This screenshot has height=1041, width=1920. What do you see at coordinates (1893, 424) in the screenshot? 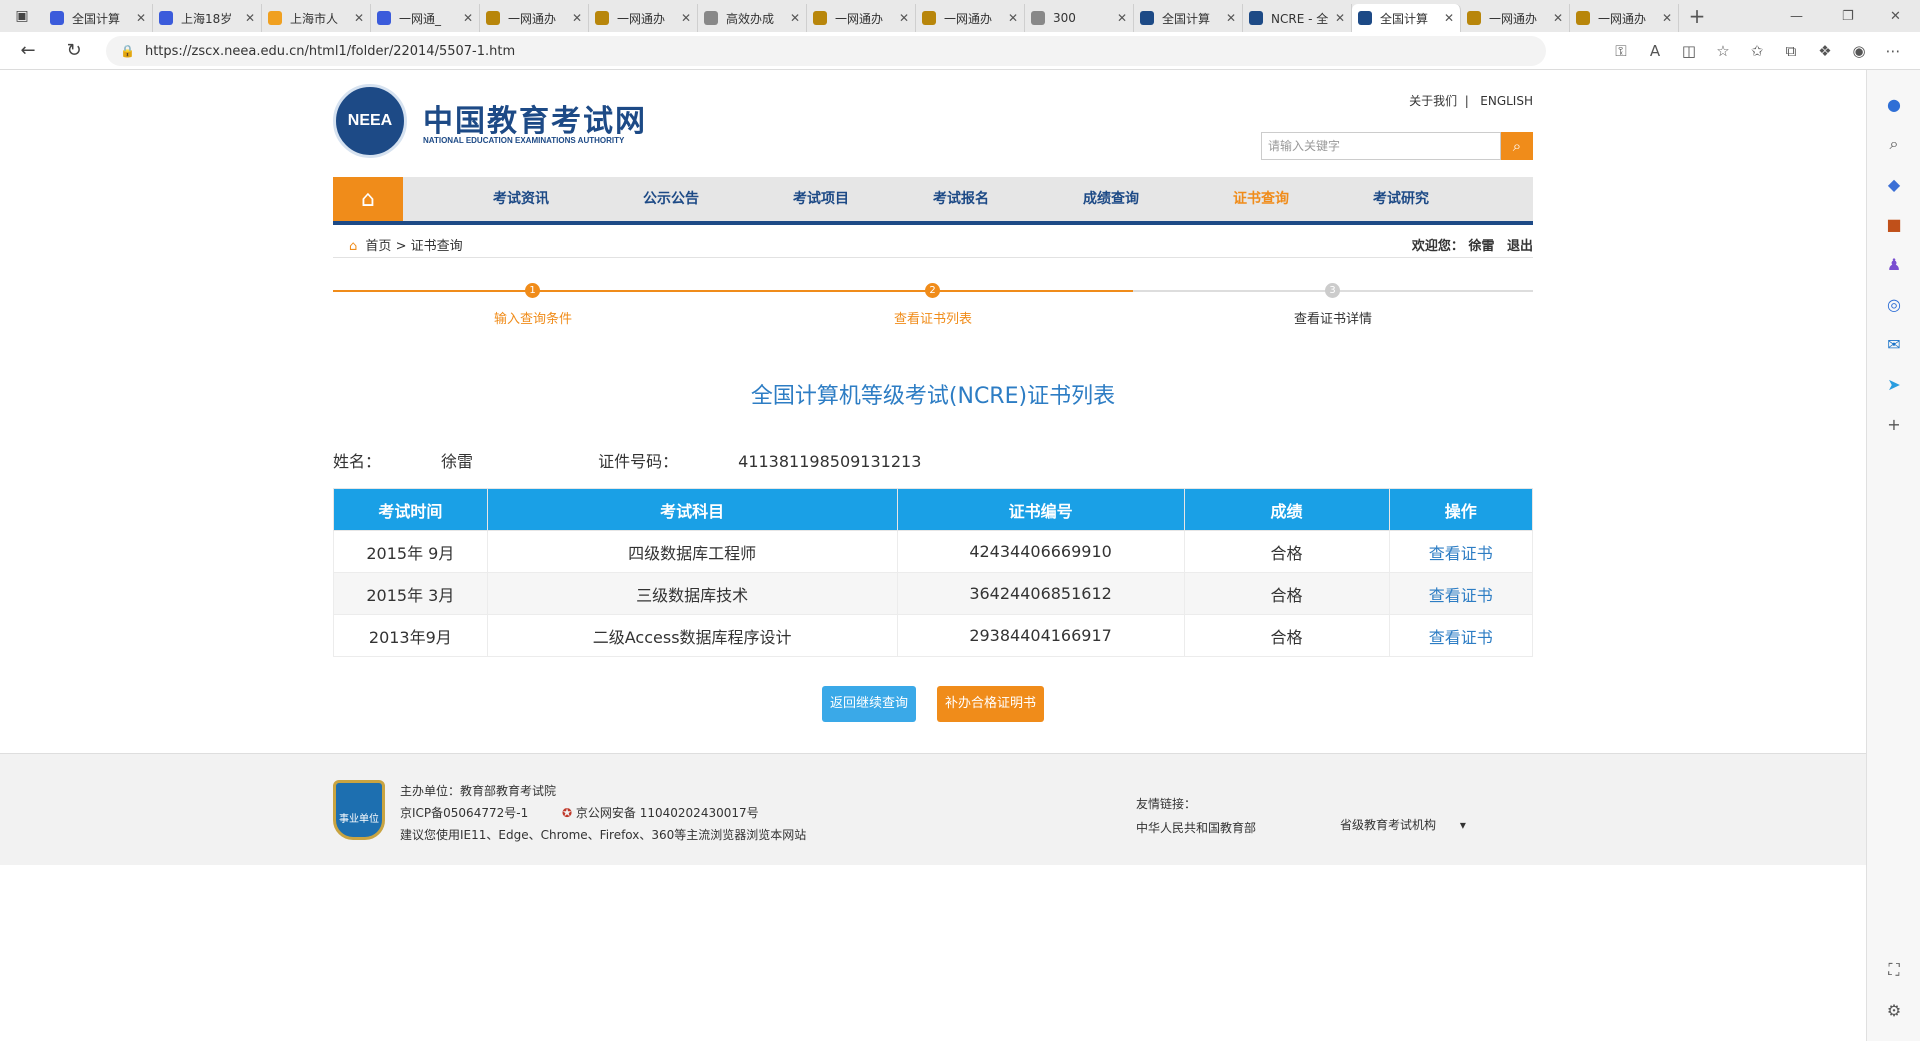
I see `add-sidebar-icon: +` at bounding box center [1893, 424].